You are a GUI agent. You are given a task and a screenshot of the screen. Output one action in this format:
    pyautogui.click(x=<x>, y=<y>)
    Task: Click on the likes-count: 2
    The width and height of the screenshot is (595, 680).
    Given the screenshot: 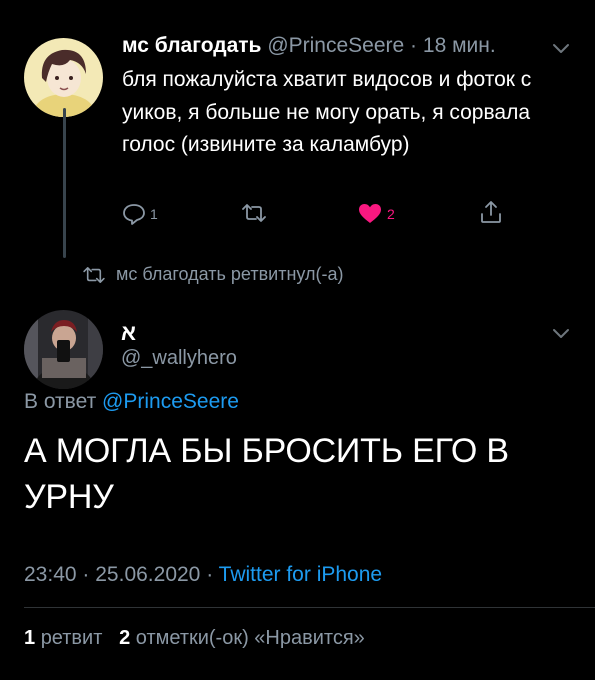 What is the action you would take?
    pyautogui.click(x=125, y=638)
    